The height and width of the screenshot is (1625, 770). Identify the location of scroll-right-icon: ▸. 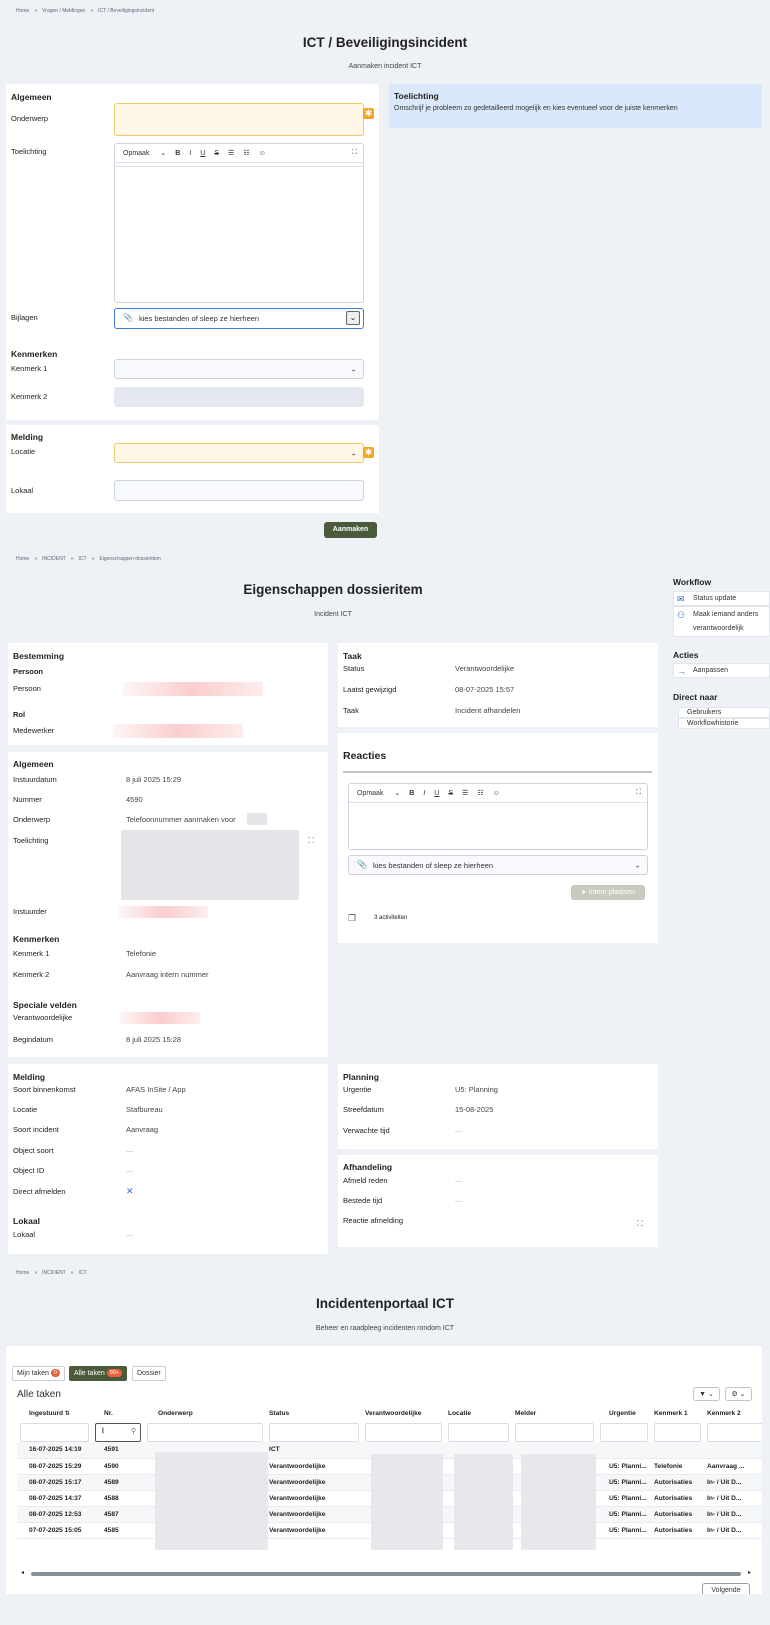
(749, 1572).